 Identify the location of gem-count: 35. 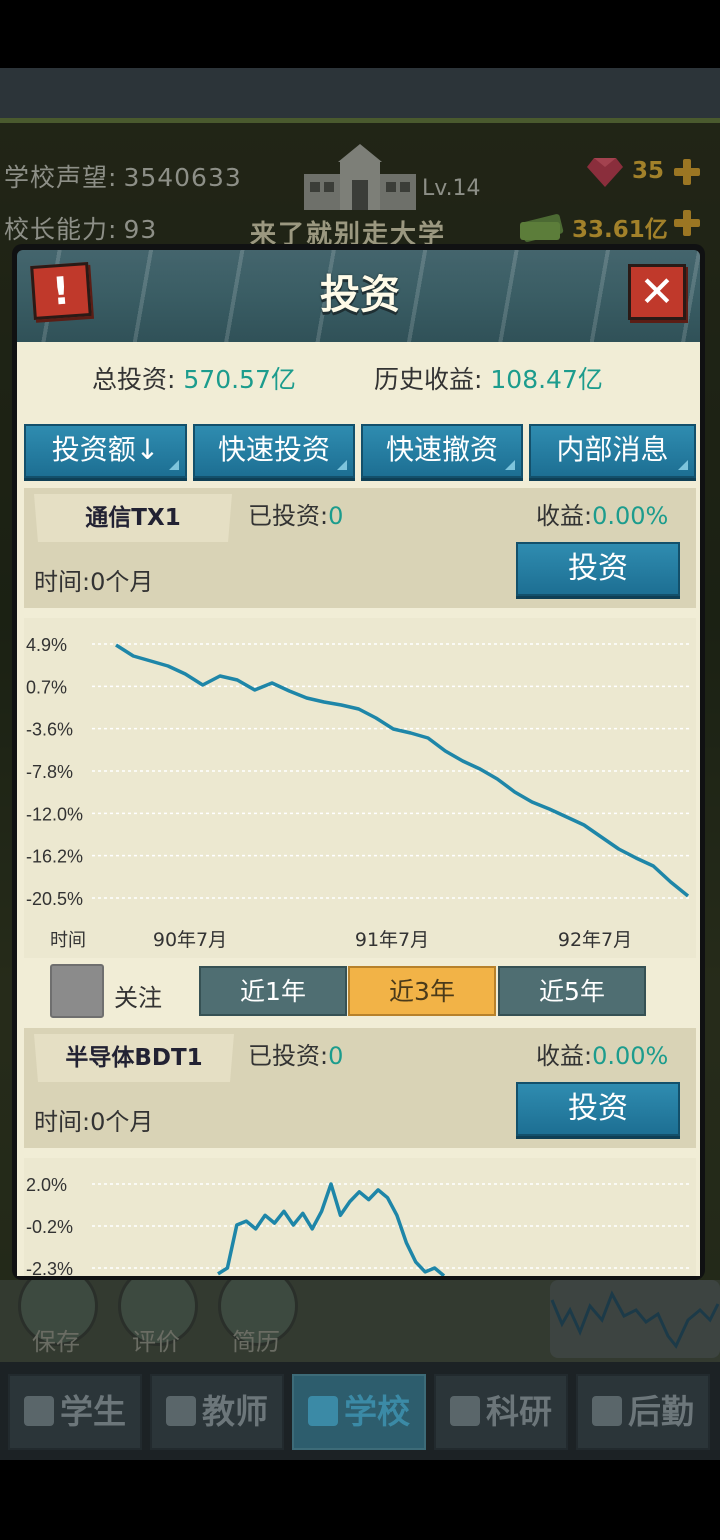
(648, 171).